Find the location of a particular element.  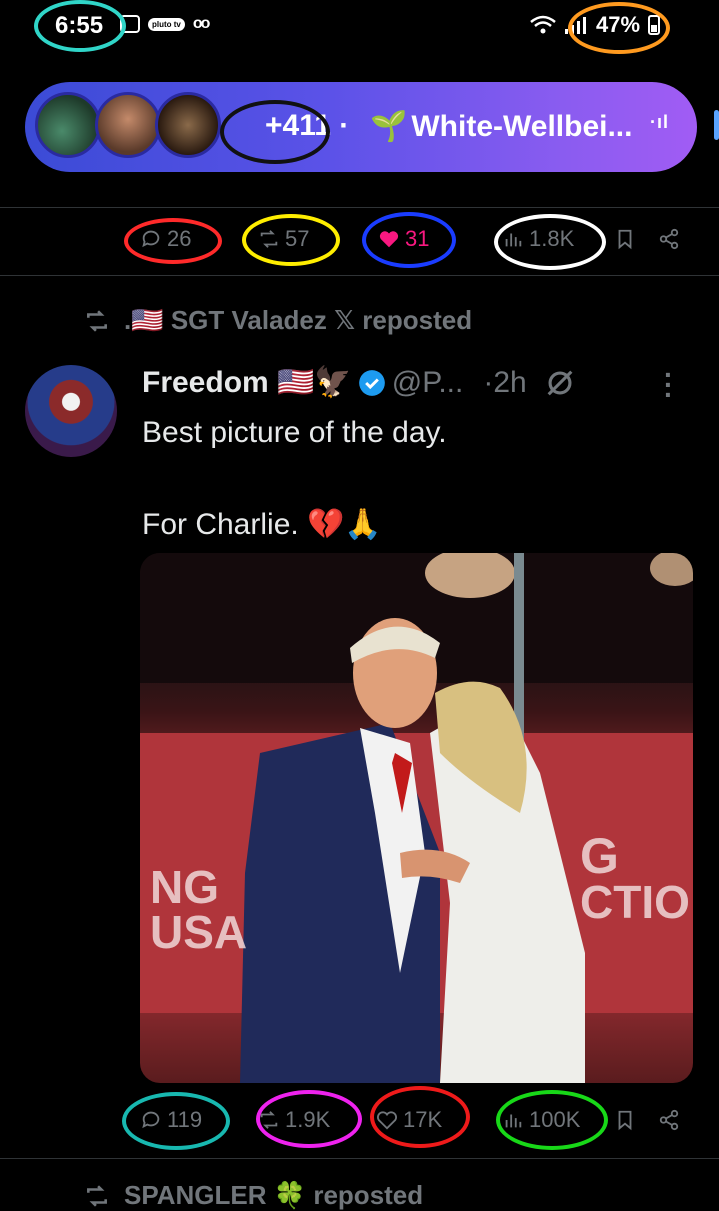

tweet-actions: 119 1.9K 17K 100K is located at coordinates (359, 1120).